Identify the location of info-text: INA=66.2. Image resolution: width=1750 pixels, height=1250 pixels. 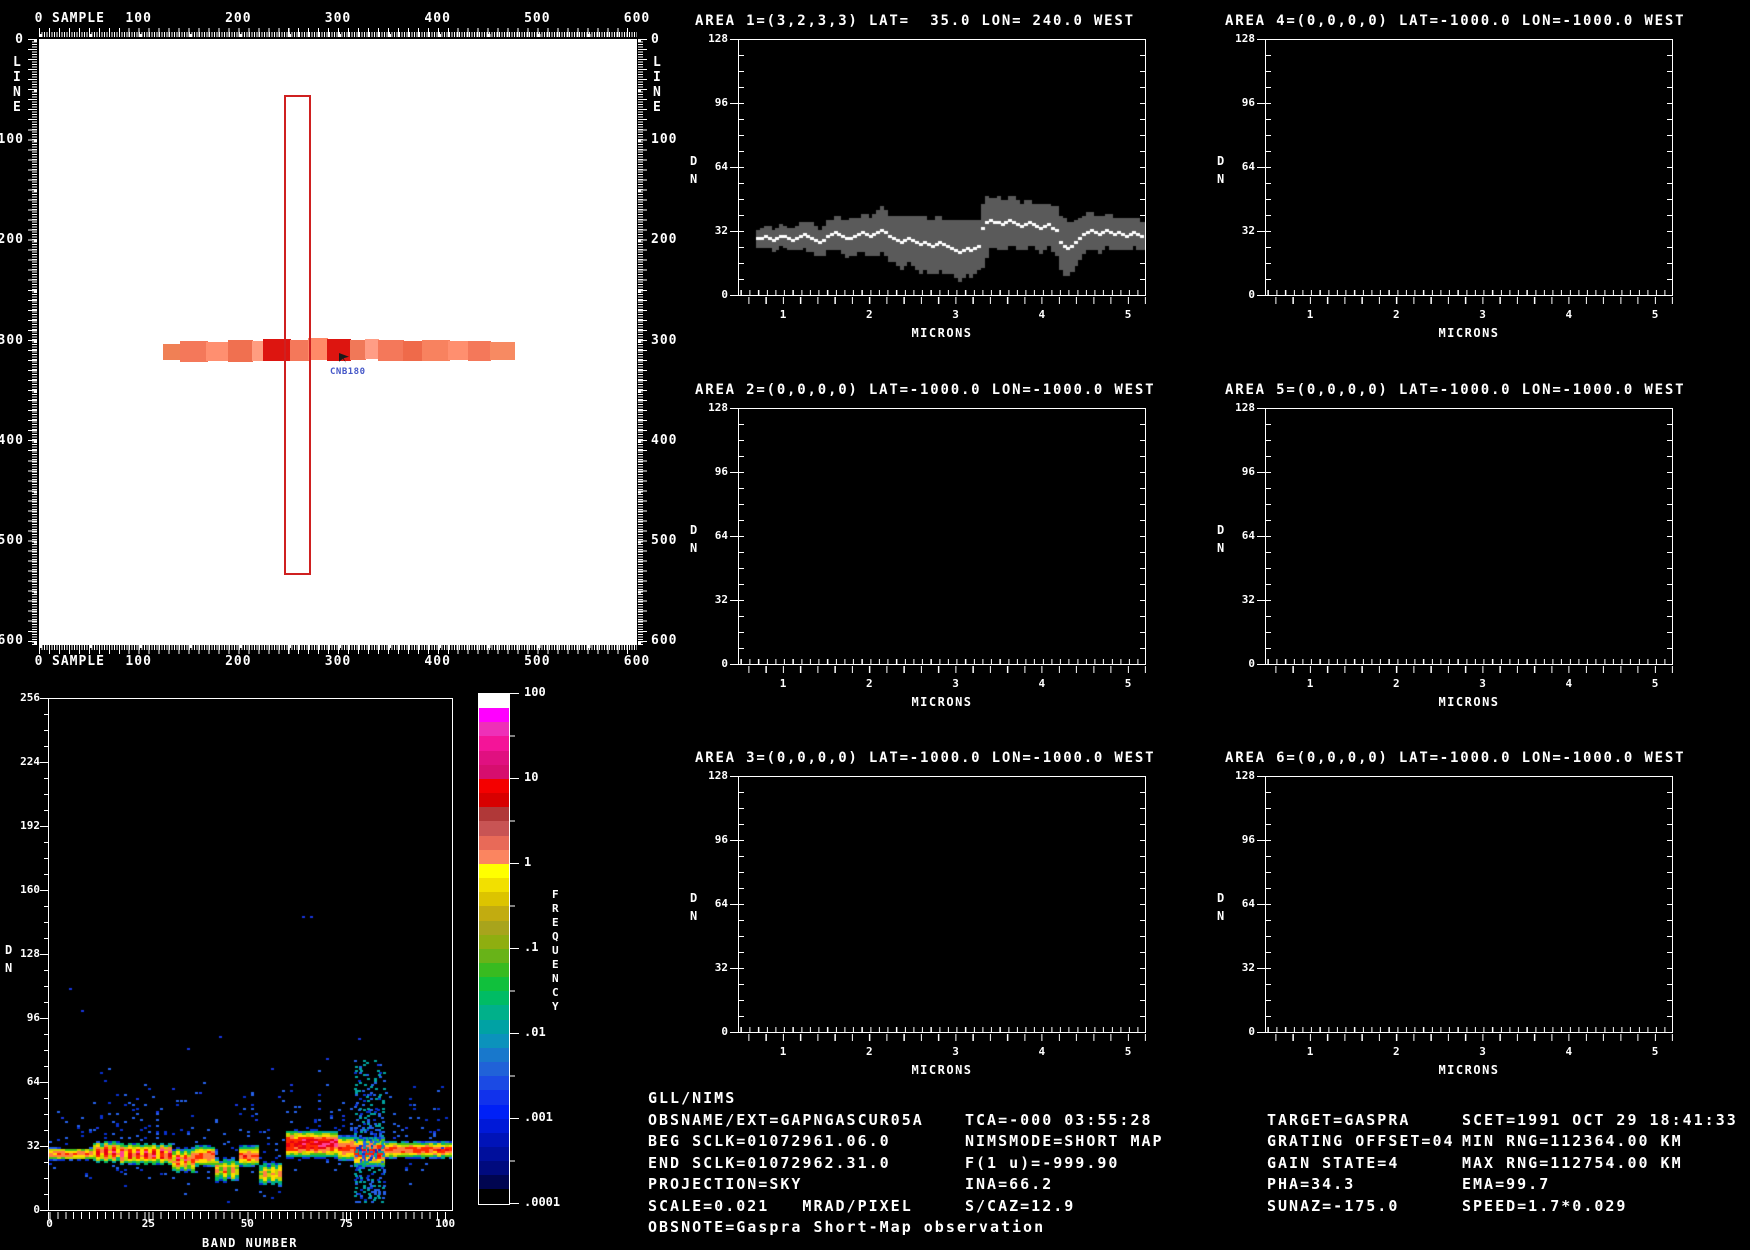
(1009, 1184).